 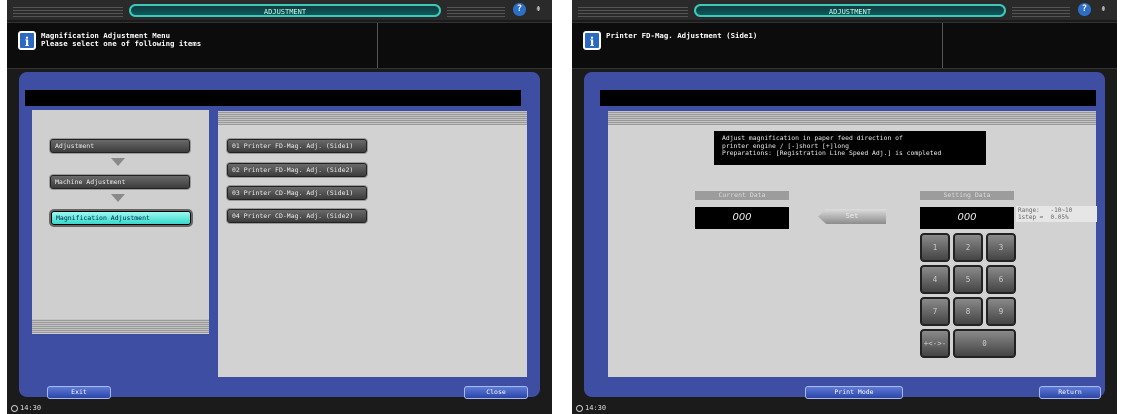 I want to click on key-3: 3, so click(x=1001, y=247).